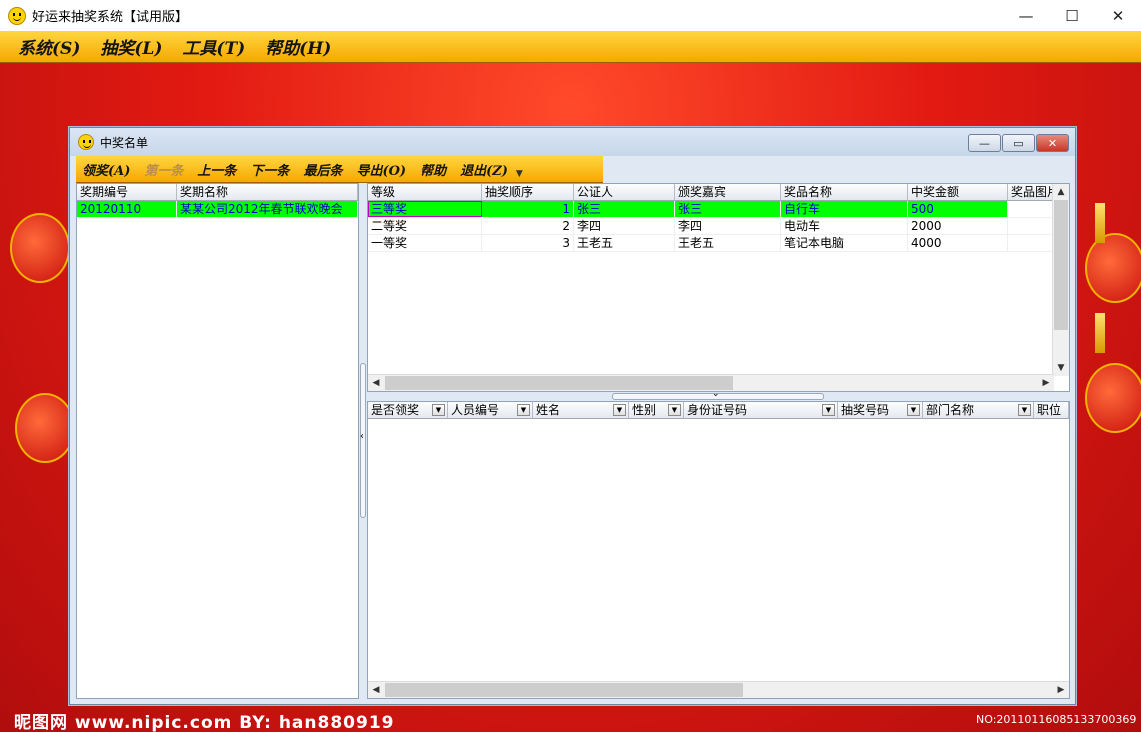 This screenshot has height=732, width=1141. Describe the element at coordinates (528, 209) in the screenshot. I see `order-cell: 1` at that location.